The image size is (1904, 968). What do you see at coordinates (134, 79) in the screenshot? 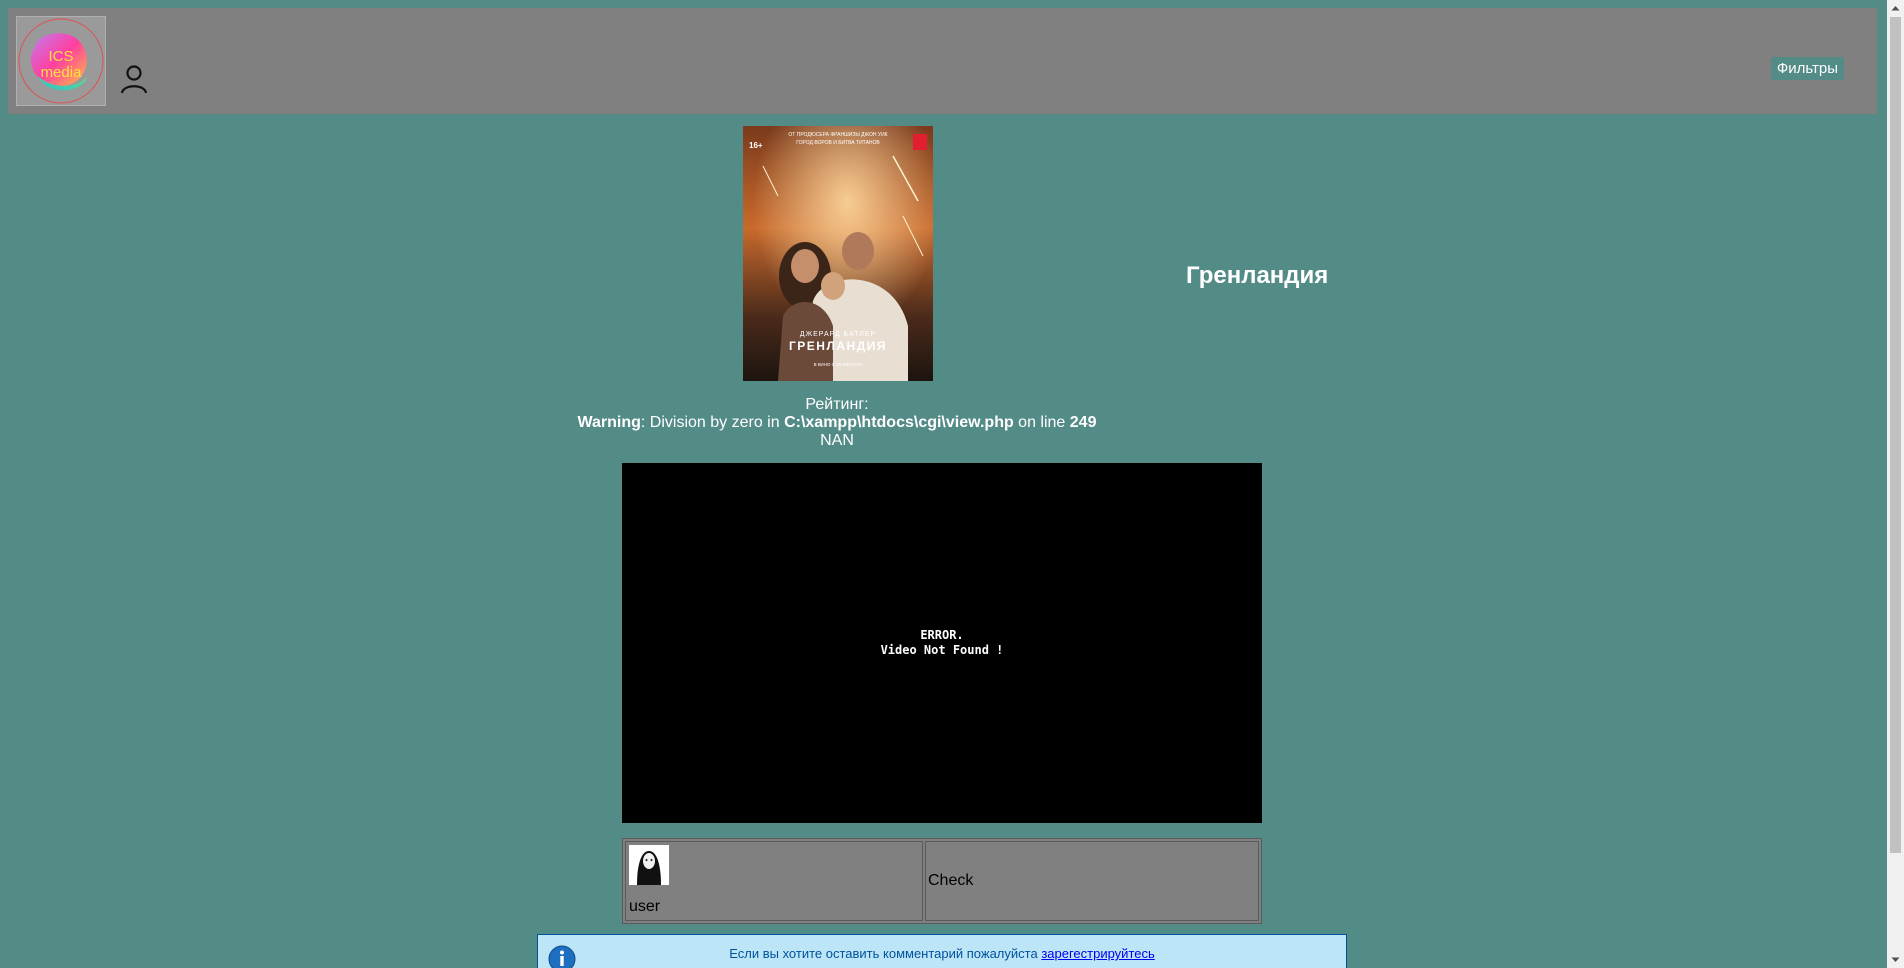
I see `user-profile-icon` at bounding box center [134, 79].